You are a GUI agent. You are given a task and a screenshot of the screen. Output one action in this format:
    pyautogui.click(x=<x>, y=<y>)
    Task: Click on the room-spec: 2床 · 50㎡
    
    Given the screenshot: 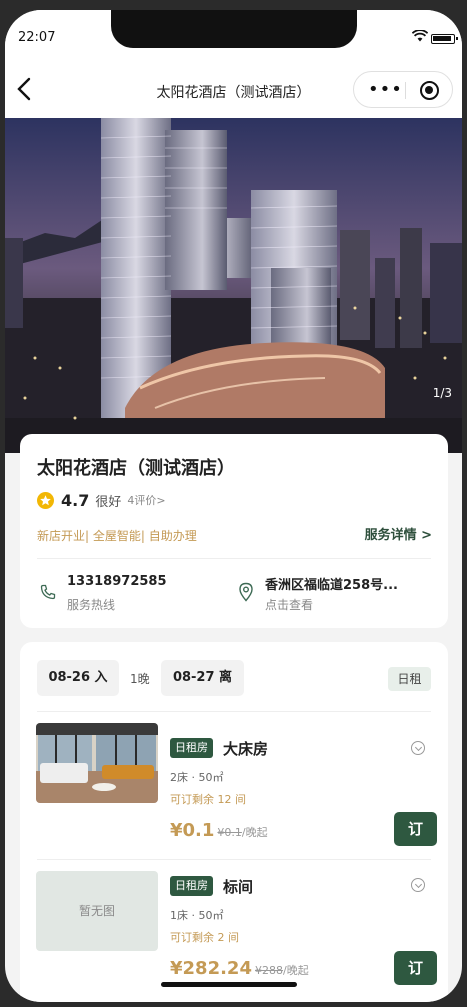 What is the action you would take?
    pyautogui.click(x=197, y=777)
    